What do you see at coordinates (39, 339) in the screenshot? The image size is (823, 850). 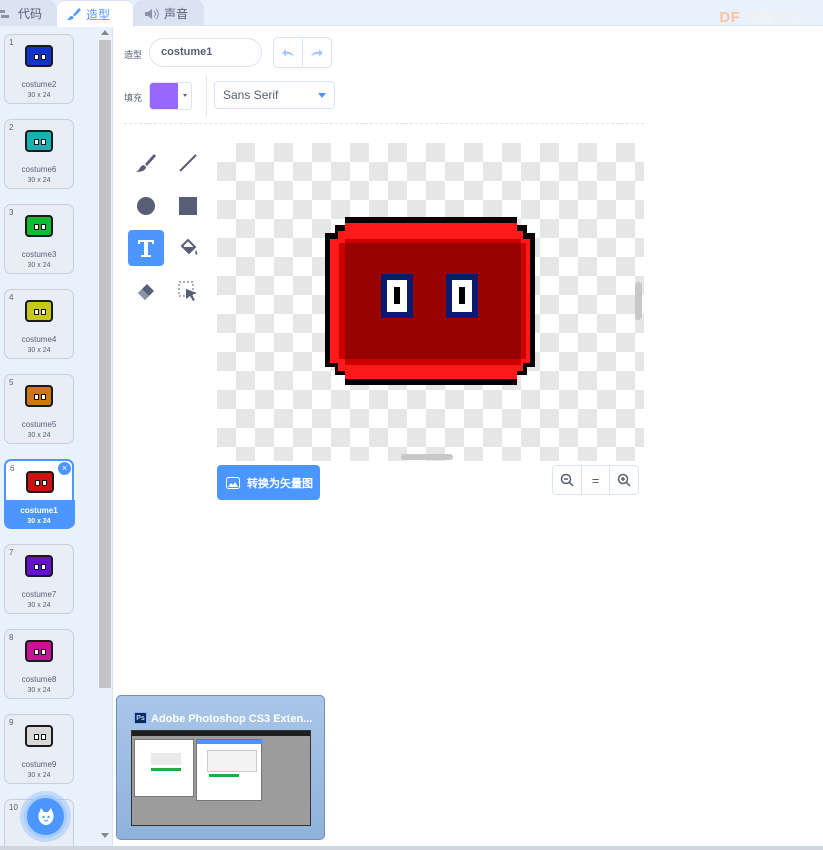 I see `costume-name: costume4` at bounding box center [39, 339].